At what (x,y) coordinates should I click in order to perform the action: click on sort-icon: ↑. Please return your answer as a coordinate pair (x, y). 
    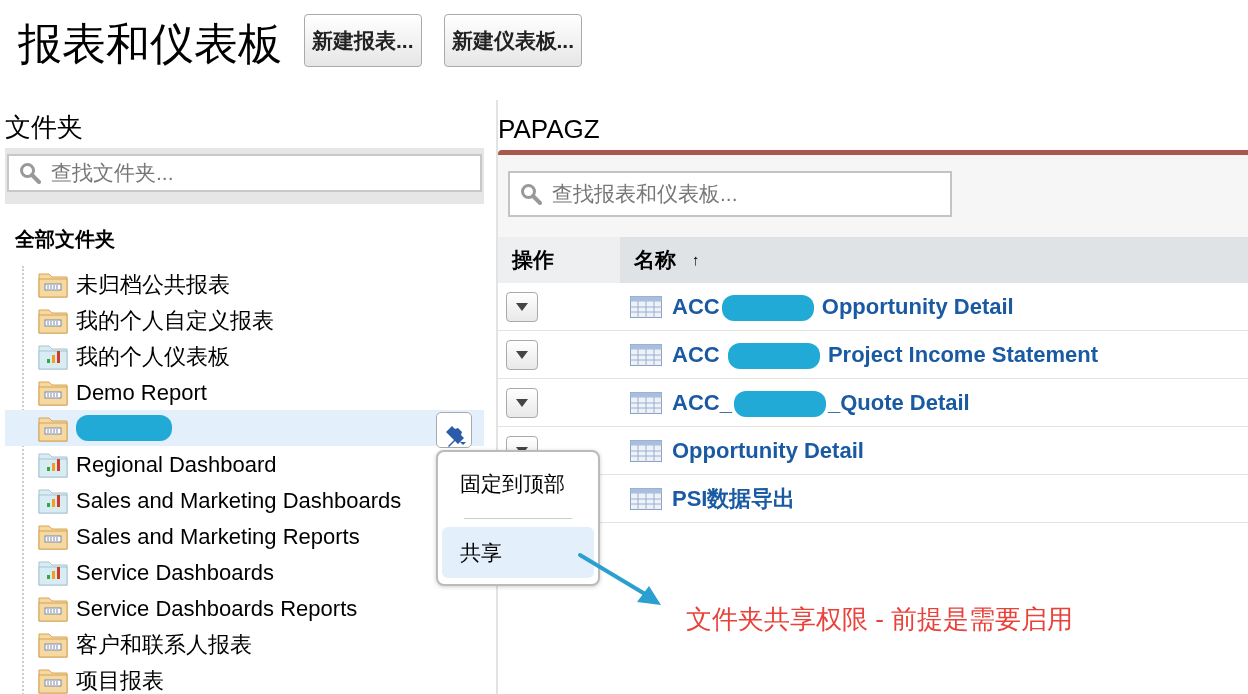
    Looking at the image, I should click on (696, 260).